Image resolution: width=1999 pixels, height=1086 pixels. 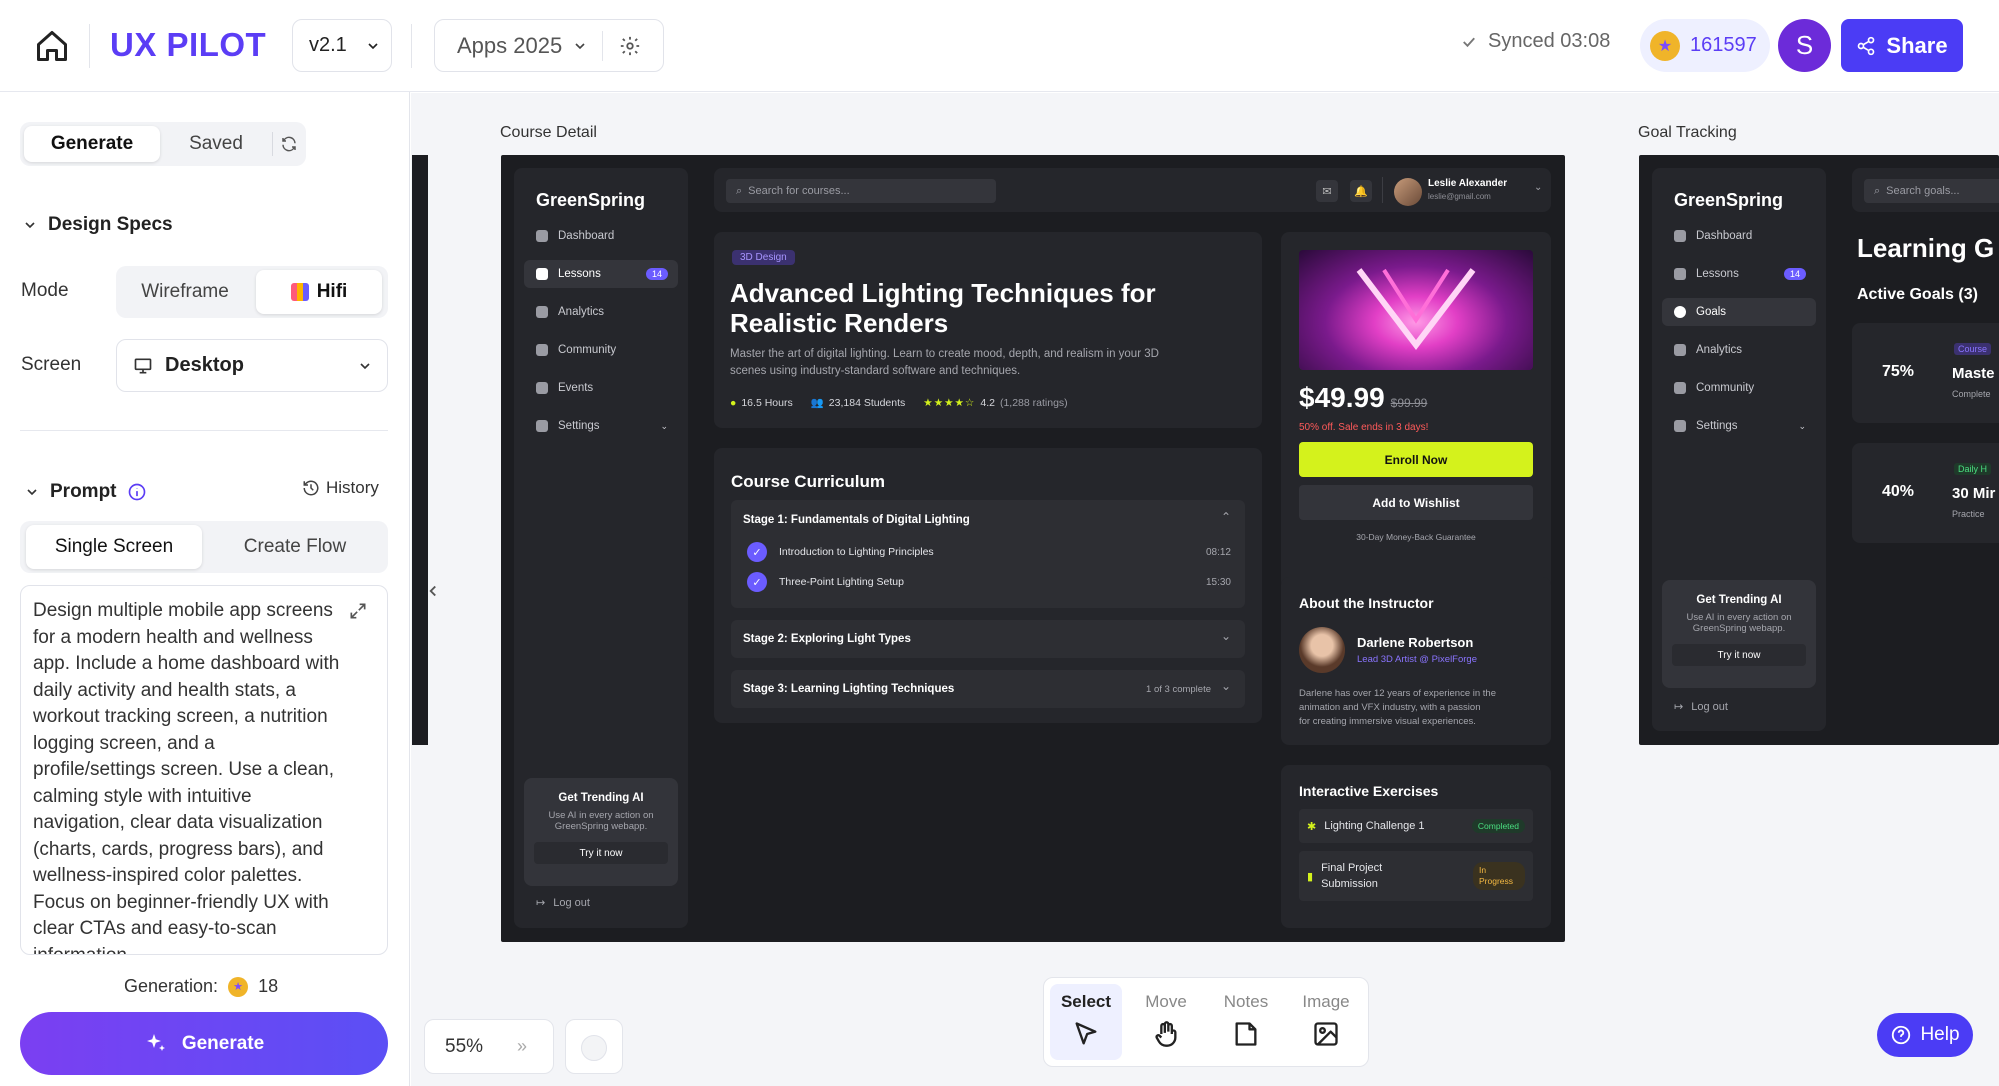 I want to click on design-specs-header: Design Specs, so click(x=97, y=225).